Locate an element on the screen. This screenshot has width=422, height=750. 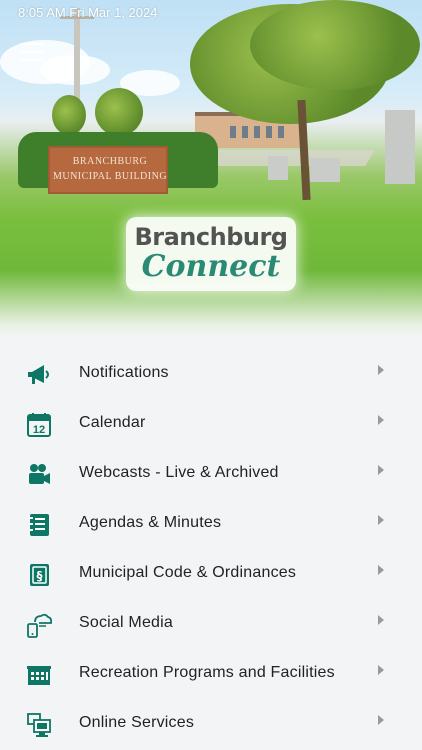
calendar-icon: 12 is located at coordinates (39, 425).